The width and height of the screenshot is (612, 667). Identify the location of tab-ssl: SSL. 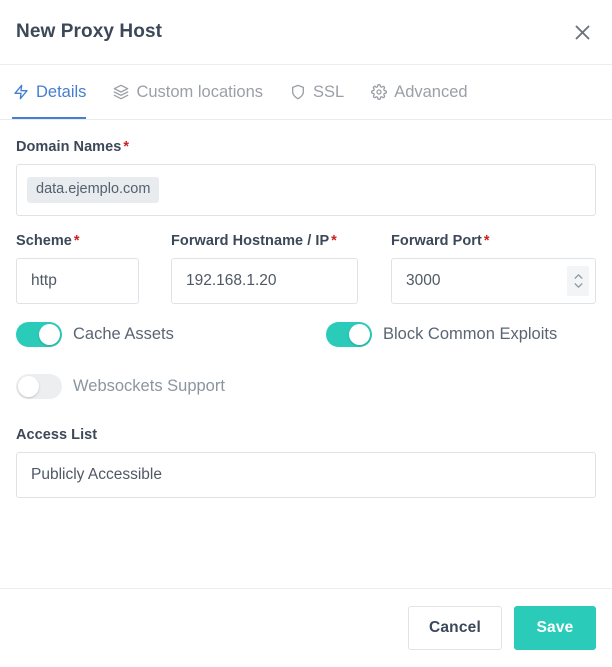
(316, 92).